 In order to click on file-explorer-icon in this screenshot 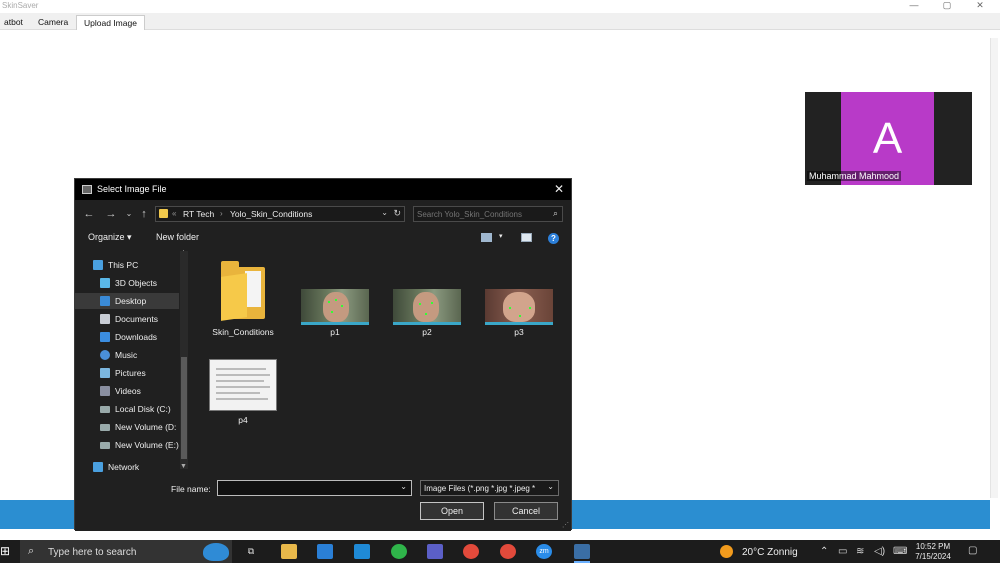, I will do `click(289, 551)`.